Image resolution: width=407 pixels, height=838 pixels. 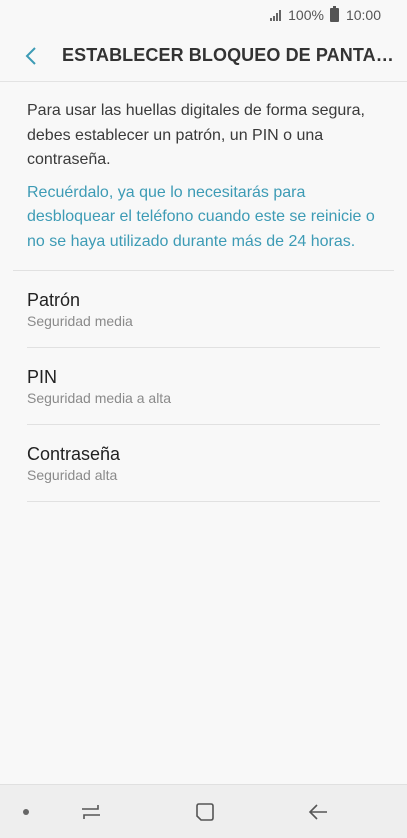 I want to click on option-pin: PIN Seguridad media a alta, so click(x=203, y=386).